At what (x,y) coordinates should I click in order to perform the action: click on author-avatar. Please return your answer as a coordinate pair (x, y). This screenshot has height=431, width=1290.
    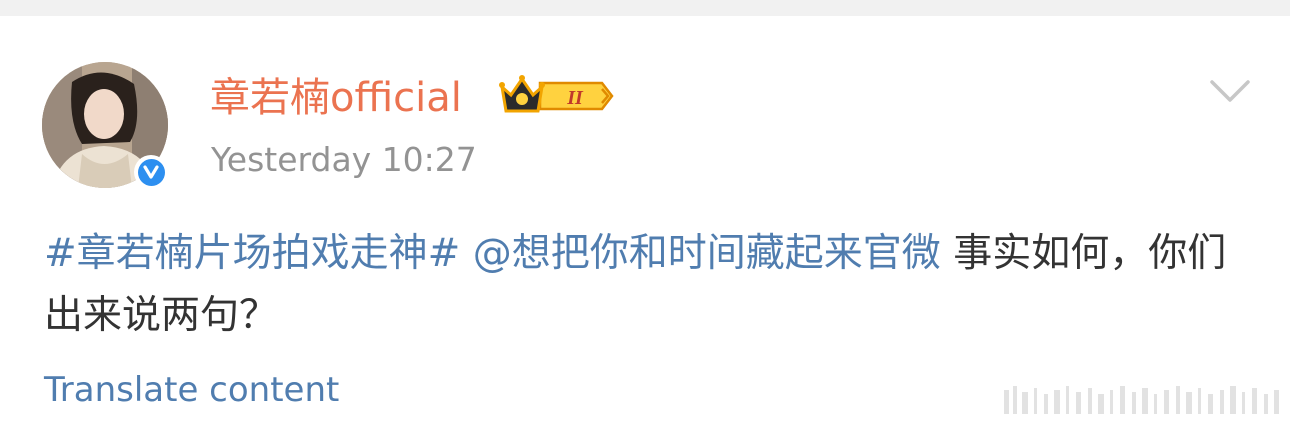
    Looking at the image, I should click on (105, 125).